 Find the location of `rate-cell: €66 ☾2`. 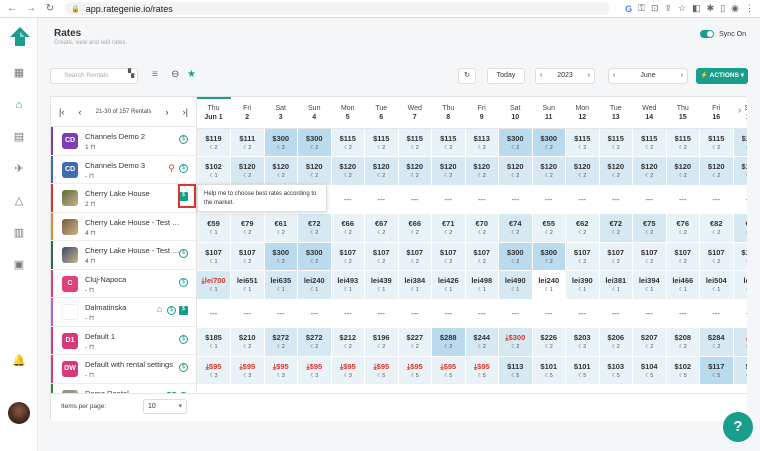

rate-cell: €66 ☾2 is located at coordinates (415, 228).